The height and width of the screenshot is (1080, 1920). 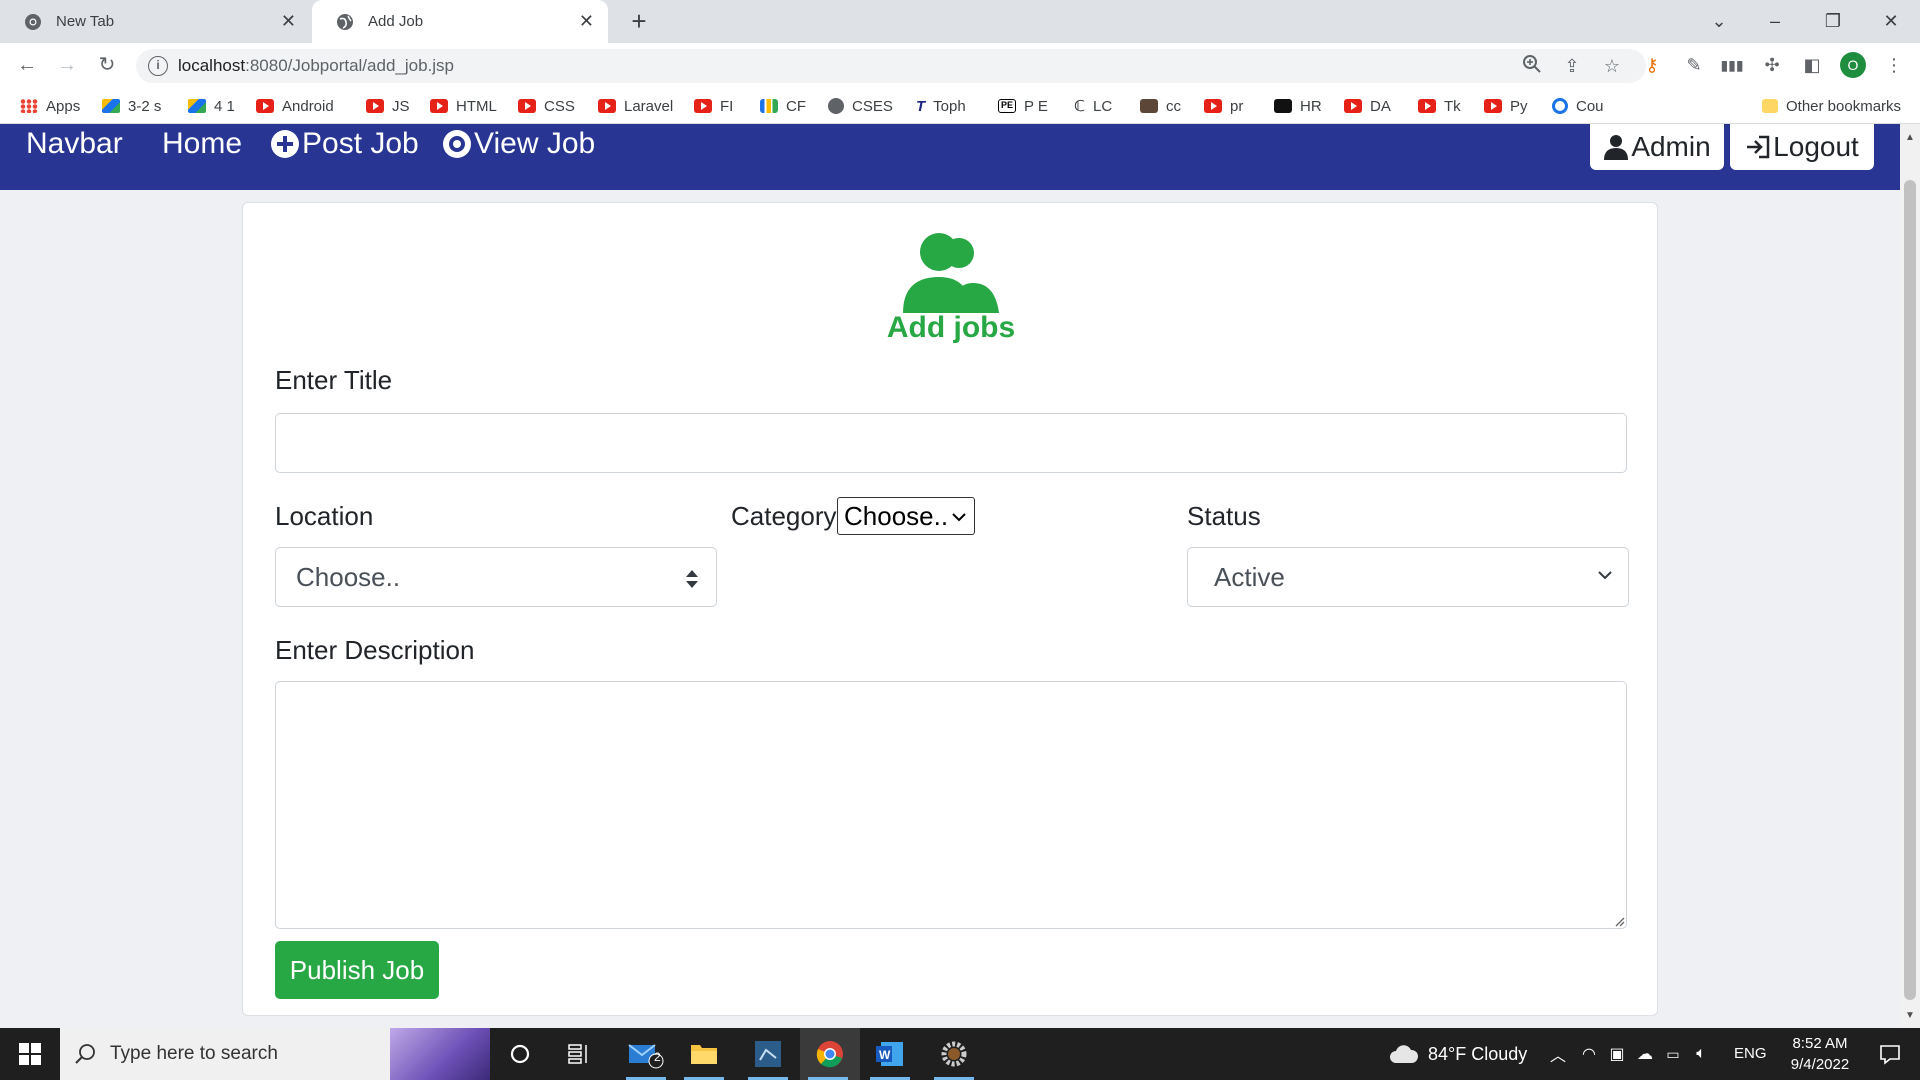 What do you see at coordinates (921, 106) in the screenshot?
I see `toph-icon: T` at bounding box center [921, 106].